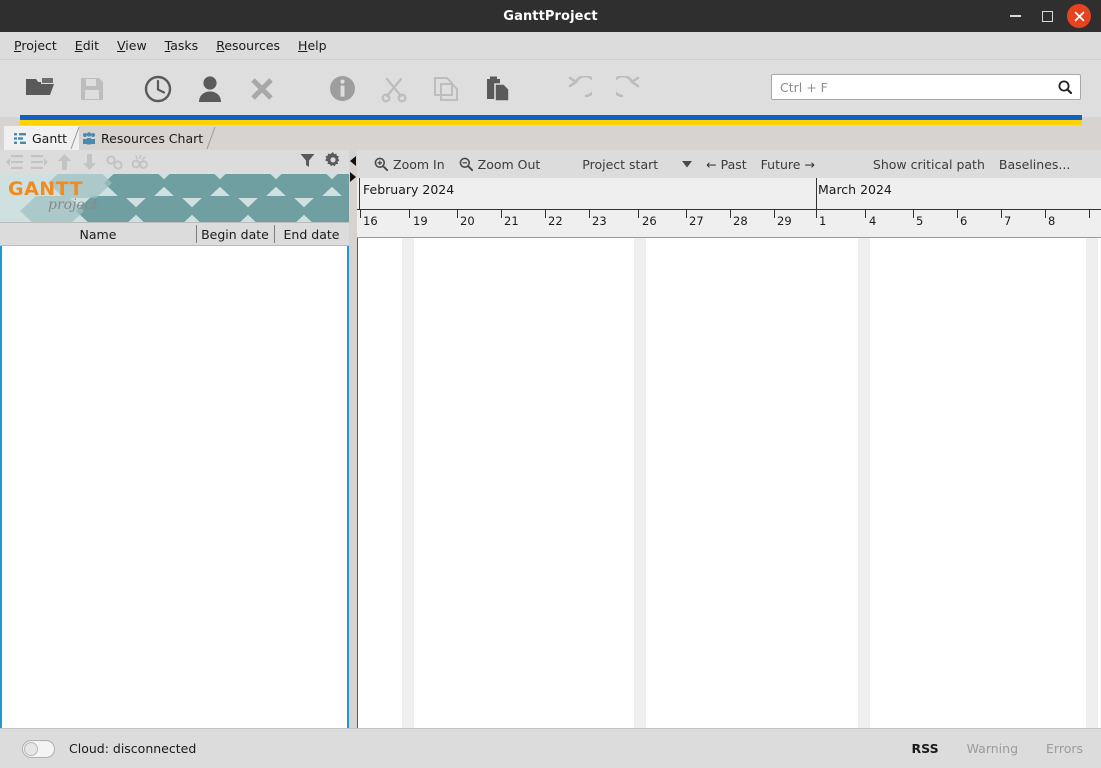 This screenshot has height=768, width=1101. I want to click on triangle-left-icon, so click(353, 177).